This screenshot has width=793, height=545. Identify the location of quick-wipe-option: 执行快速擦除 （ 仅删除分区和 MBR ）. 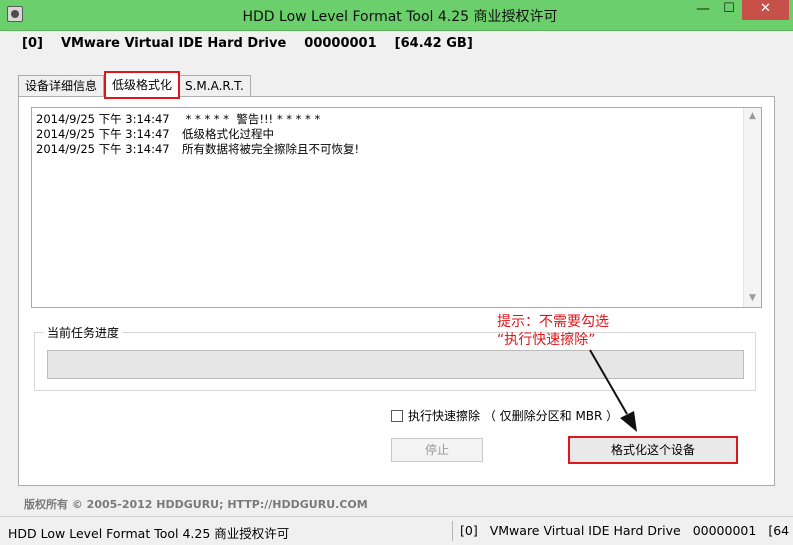
(504, 415).